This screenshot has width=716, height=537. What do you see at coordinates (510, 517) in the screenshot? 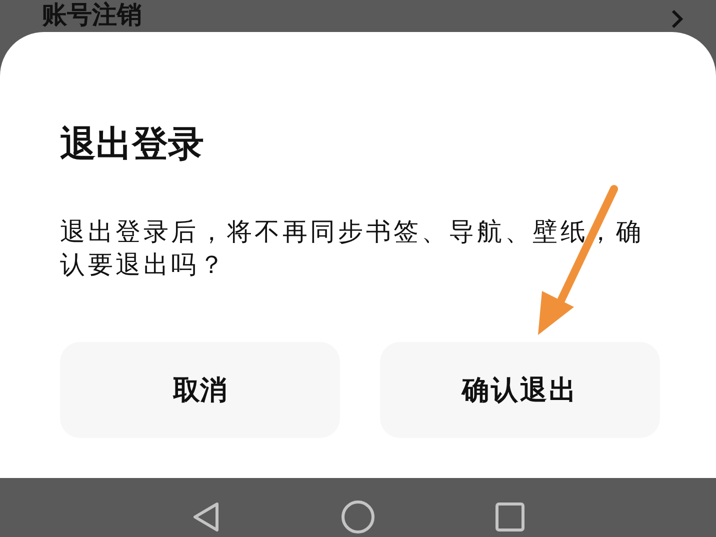
I see `recents-icon` at bounding box center [510, 517].